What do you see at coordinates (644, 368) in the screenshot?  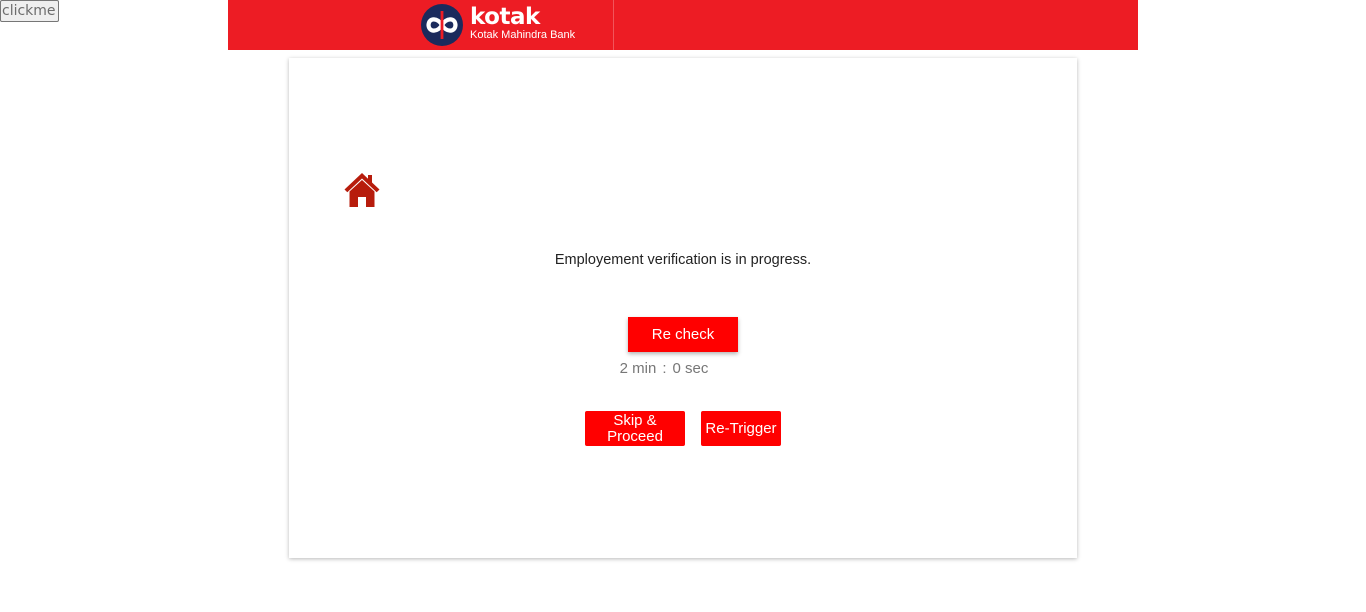 I see `timer-minutes-unit: min` at bounding box center [644, 368].